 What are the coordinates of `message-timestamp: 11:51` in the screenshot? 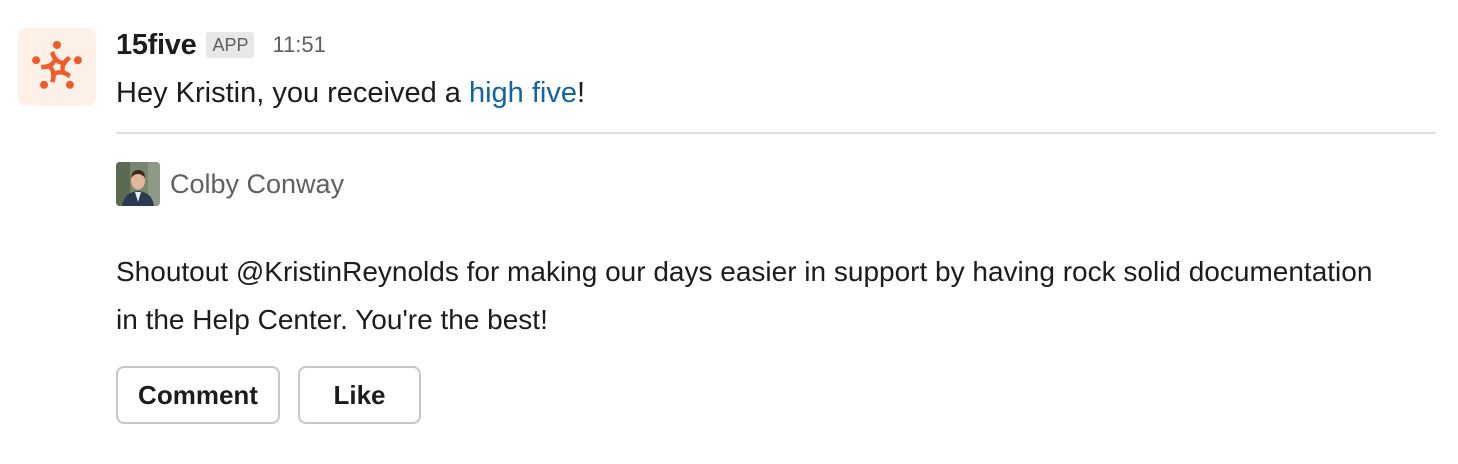 It's located at (298, 45).